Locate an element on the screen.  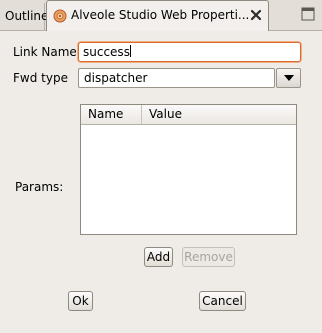
column-header-value: Value is located at coordinates (219, 114).